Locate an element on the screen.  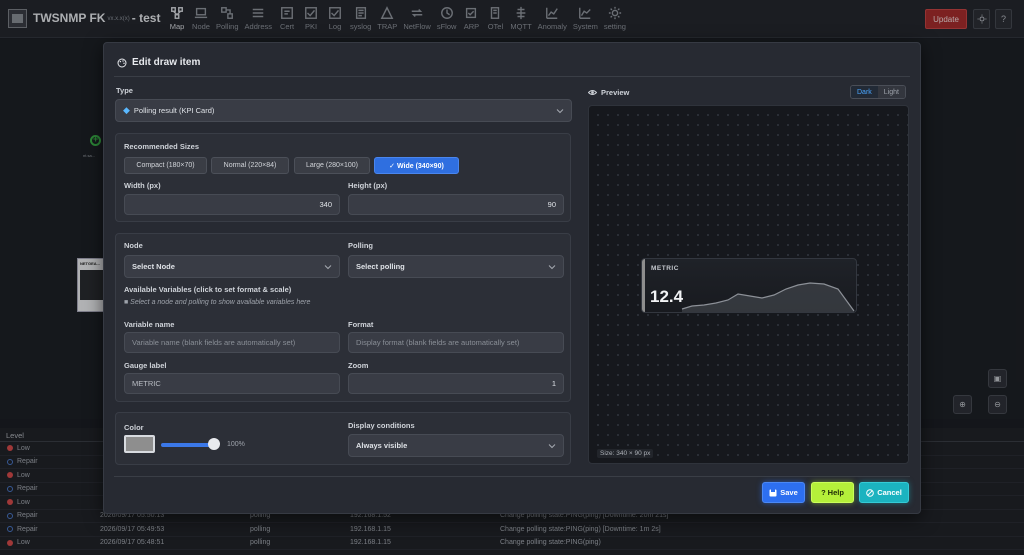
size-normal-button: Normal (220×84) is located at coordinates (250, 165).